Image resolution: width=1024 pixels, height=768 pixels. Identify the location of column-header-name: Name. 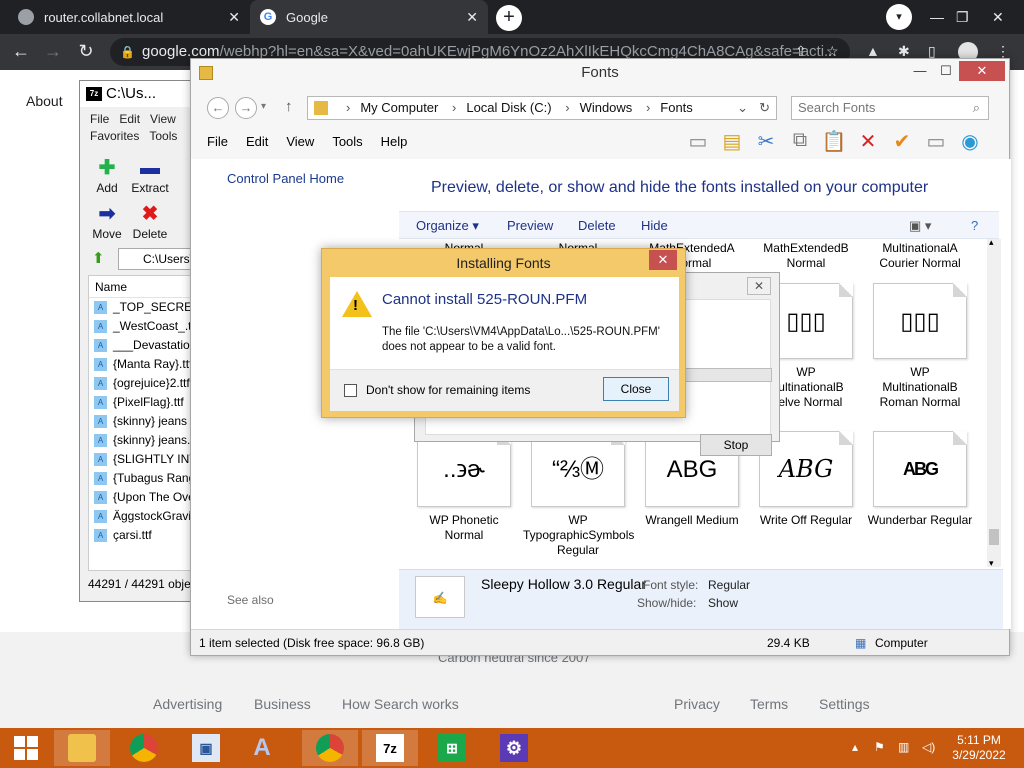
(143, 287).